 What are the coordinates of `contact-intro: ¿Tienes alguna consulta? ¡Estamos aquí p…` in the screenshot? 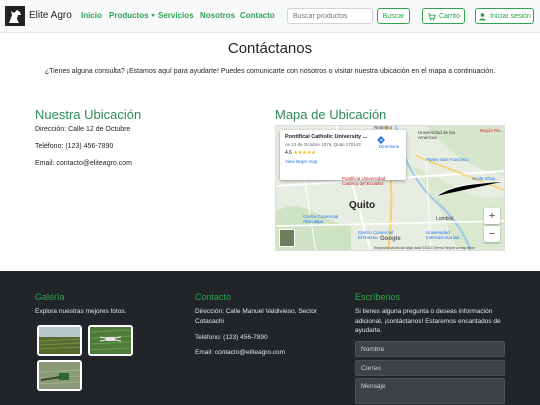 It's located at (270, 71).